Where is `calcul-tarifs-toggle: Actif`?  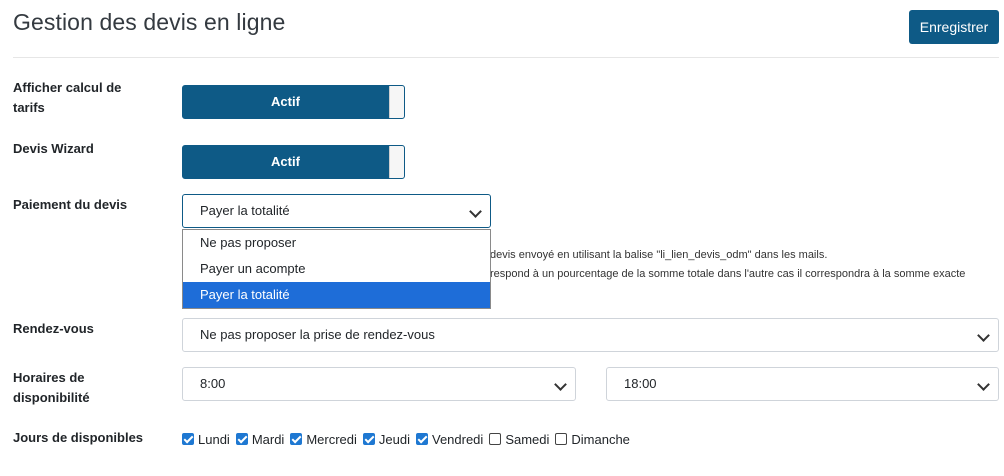
calcul-tarifs-toggle: Actif is located at coordinates (293, 102).